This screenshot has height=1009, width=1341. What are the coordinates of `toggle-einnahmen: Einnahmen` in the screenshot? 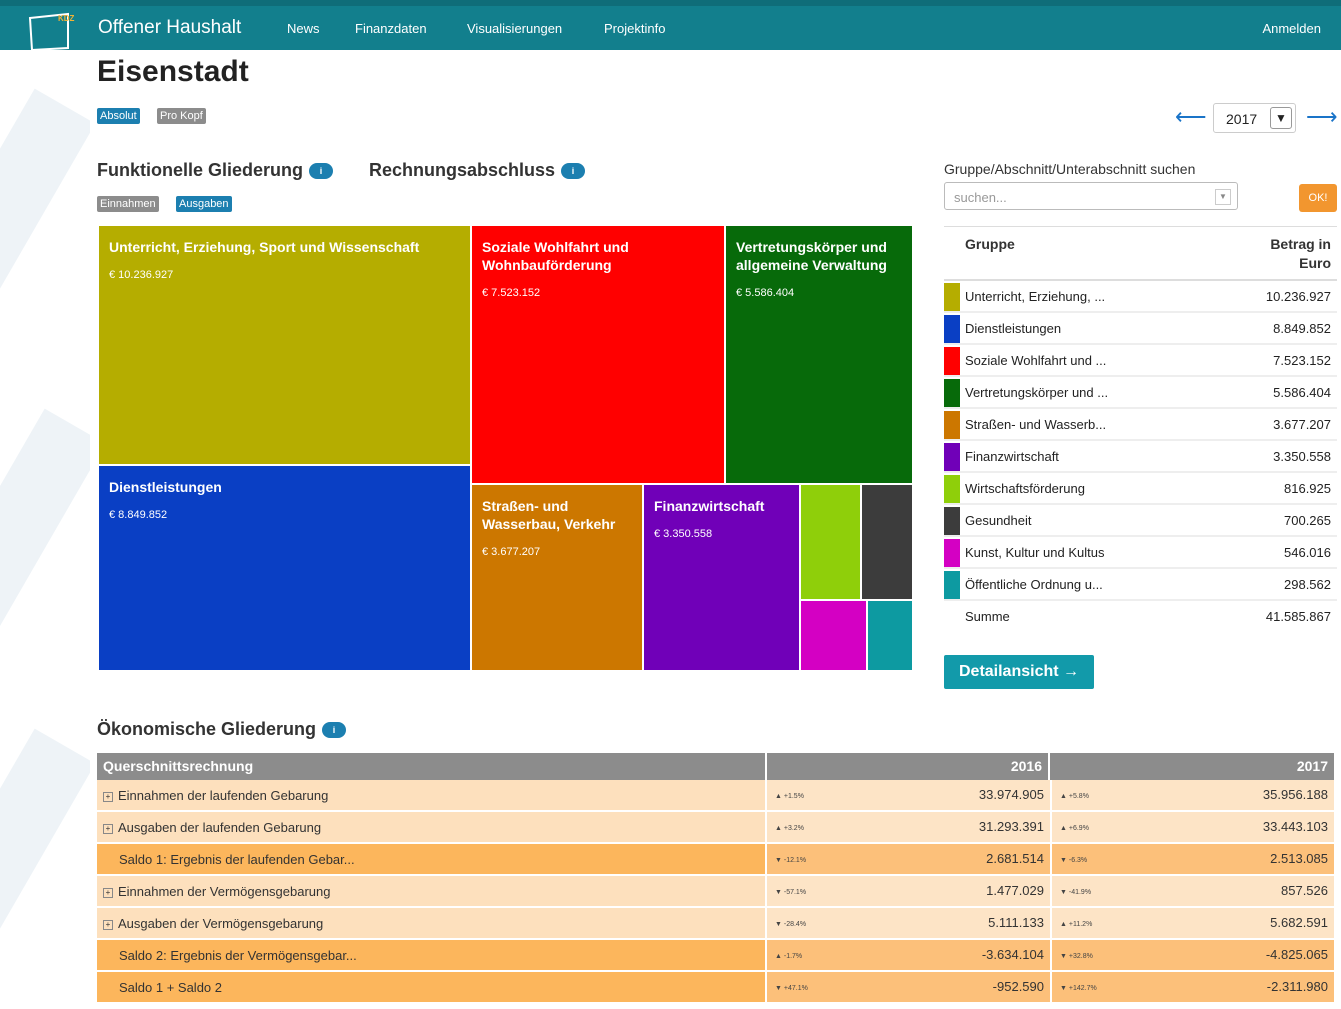 It's located at (128, 204).